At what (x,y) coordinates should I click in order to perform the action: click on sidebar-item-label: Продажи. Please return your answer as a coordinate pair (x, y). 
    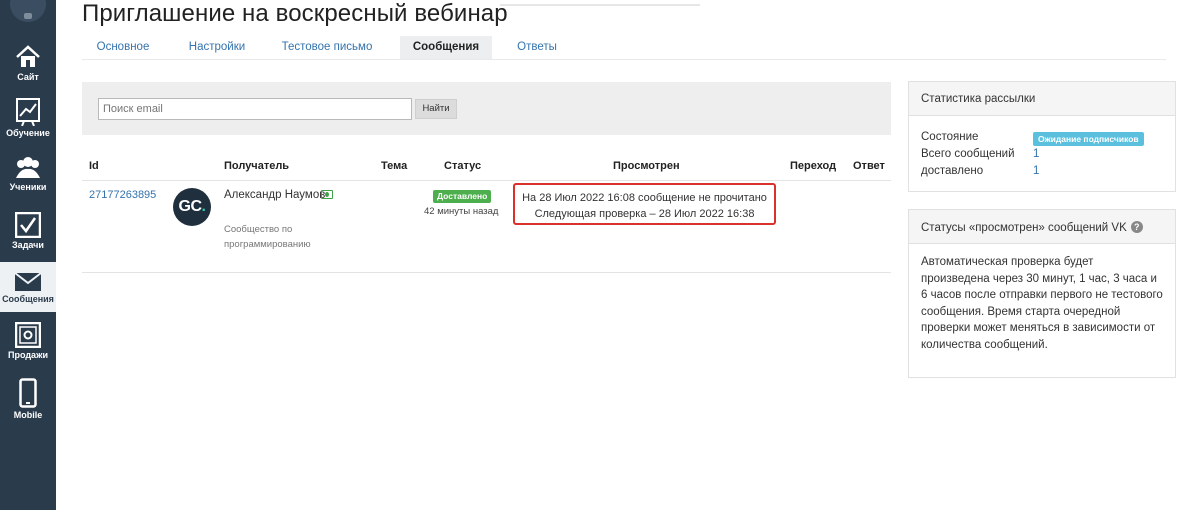
    Looking at the image, I should click on (28, 355).